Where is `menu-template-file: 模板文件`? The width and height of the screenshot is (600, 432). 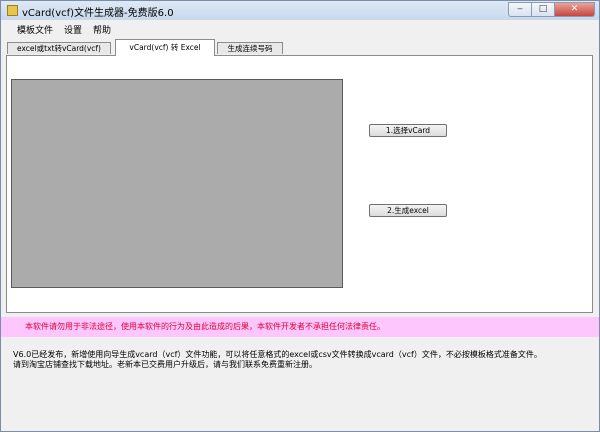 menu-template-file: 模板文件 is located at coordinates (36, 28).